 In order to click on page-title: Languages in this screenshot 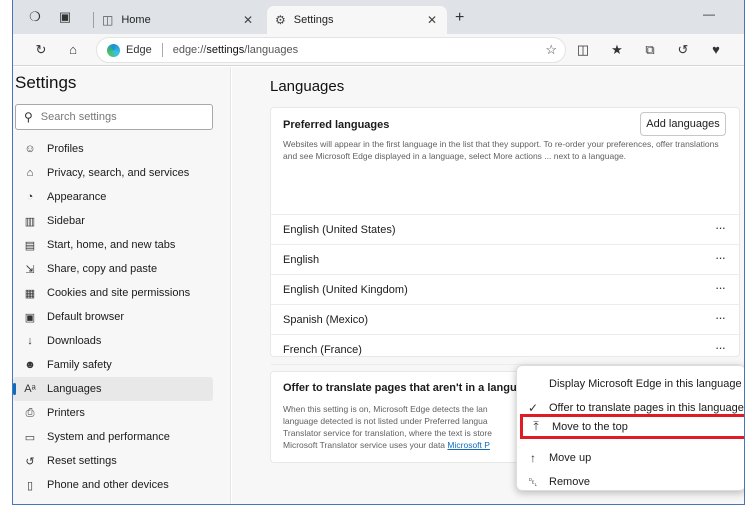, I will do `click(307, 86)`.